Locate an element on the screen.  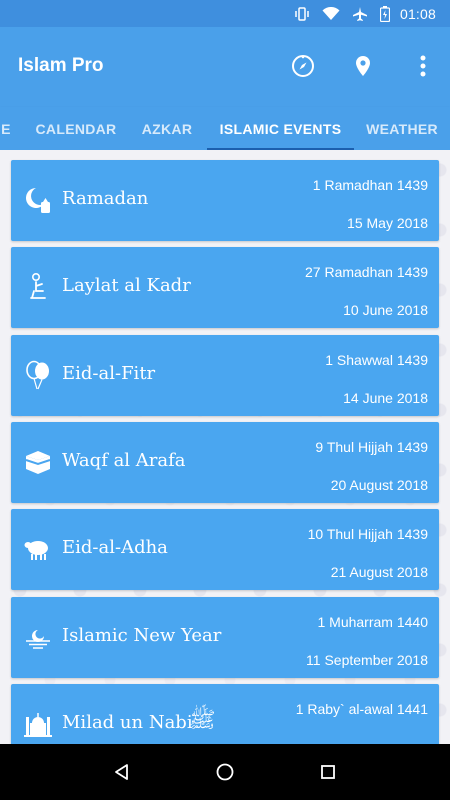
battery-icon is located at coordinates (384, 13).